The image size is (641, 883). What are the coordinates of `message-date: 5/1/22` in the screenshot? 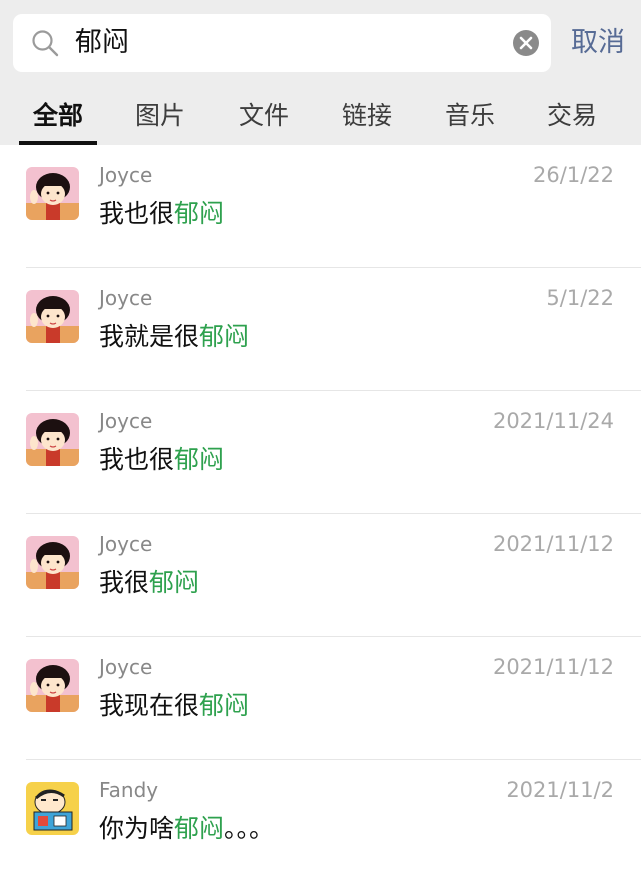 It's located at (580, 298).